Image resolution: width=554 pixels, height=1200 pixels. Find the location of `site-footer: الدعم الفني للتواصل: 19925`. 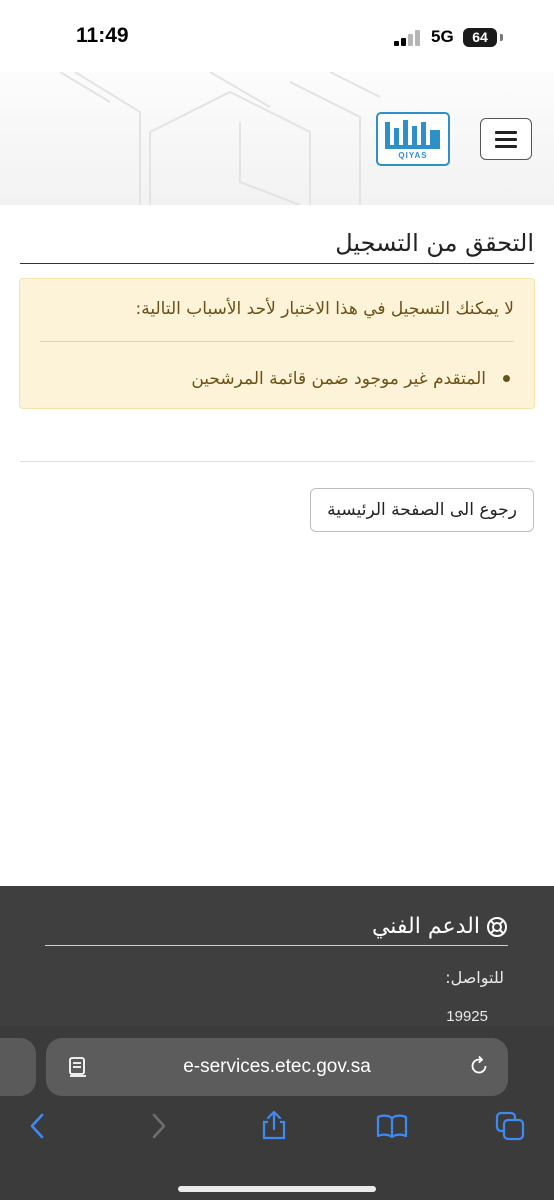

site-footer: الدعم الفني للتواصل: 19925 is located at coordinates (277, 956).